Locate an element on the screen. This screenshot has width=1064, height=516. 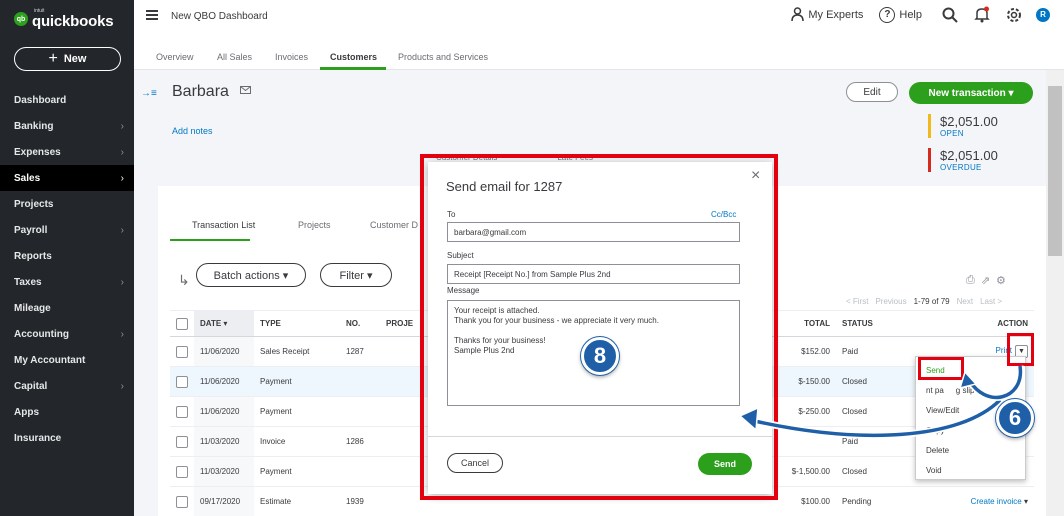
menu-item-print-packing-slip-start: nt pa is located at coordinates (935, 390).